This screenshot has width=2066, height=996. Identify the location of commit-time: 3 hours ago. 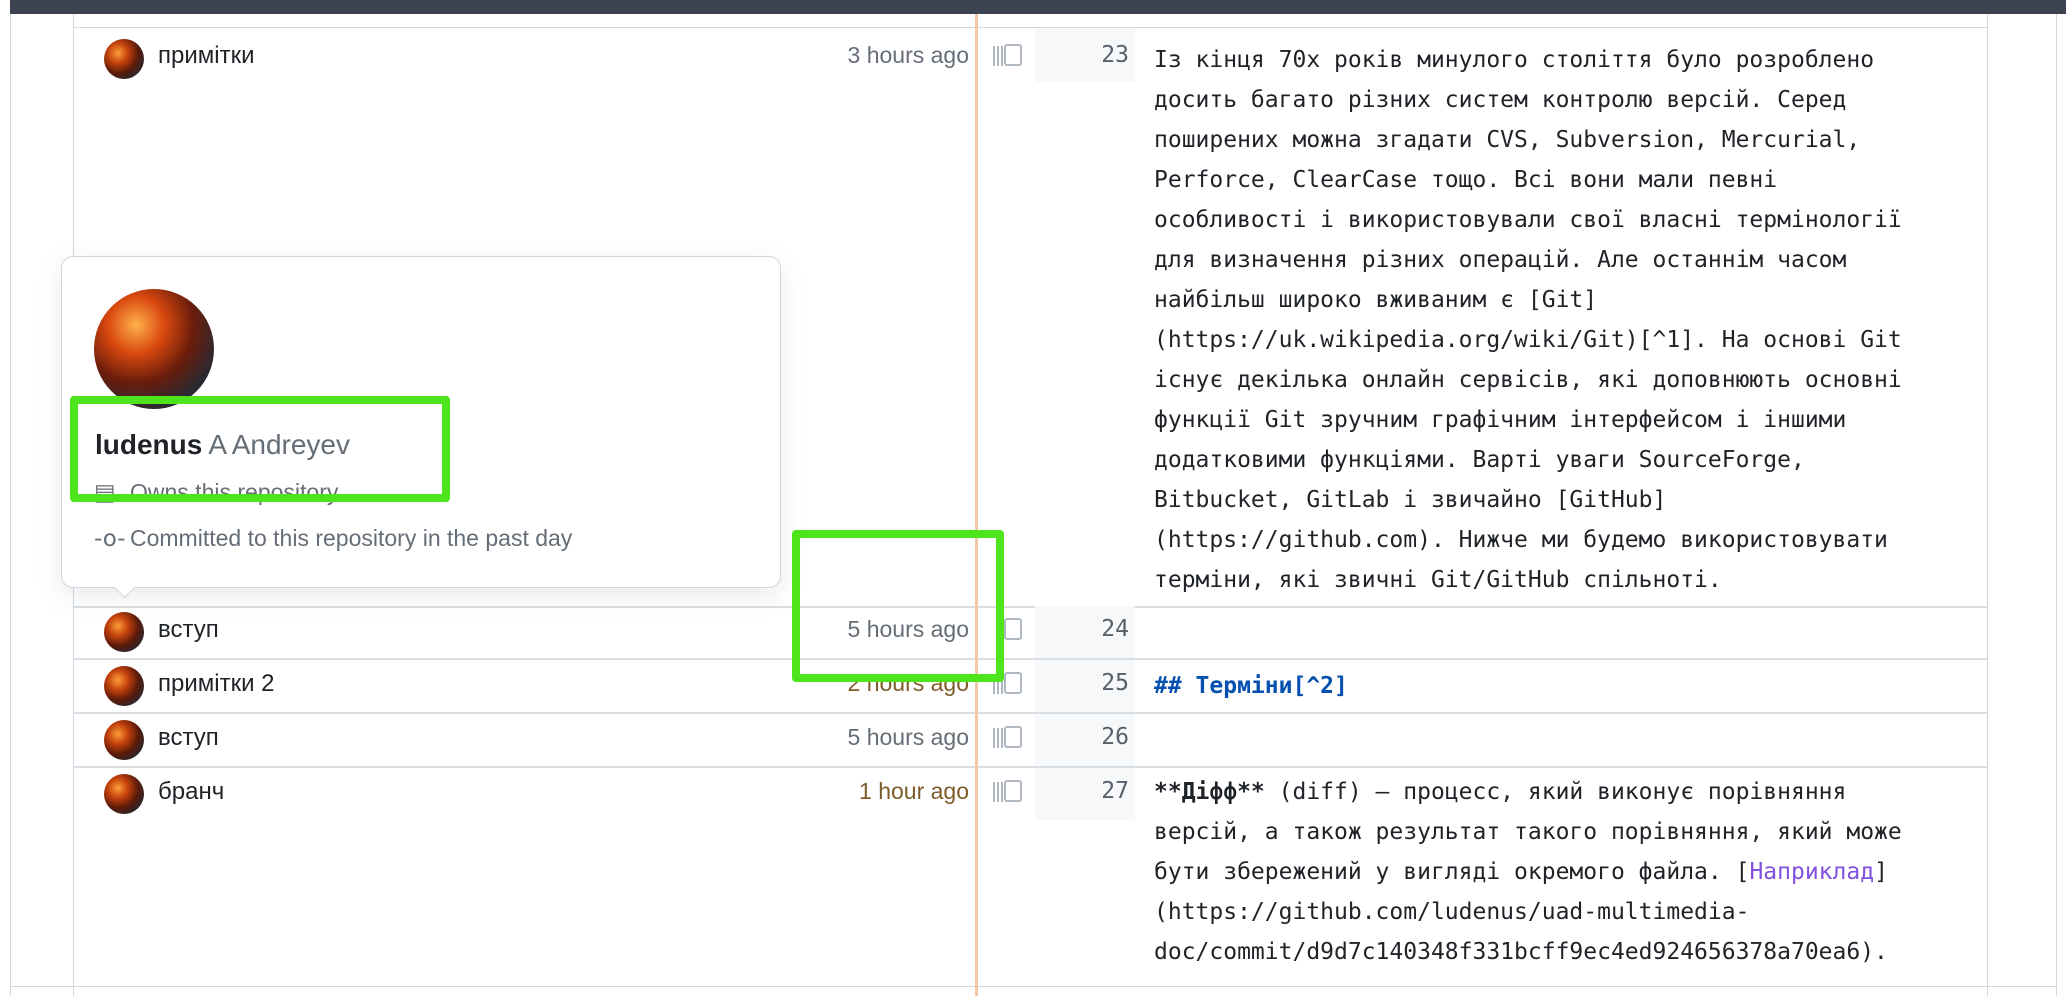
(908, 55).